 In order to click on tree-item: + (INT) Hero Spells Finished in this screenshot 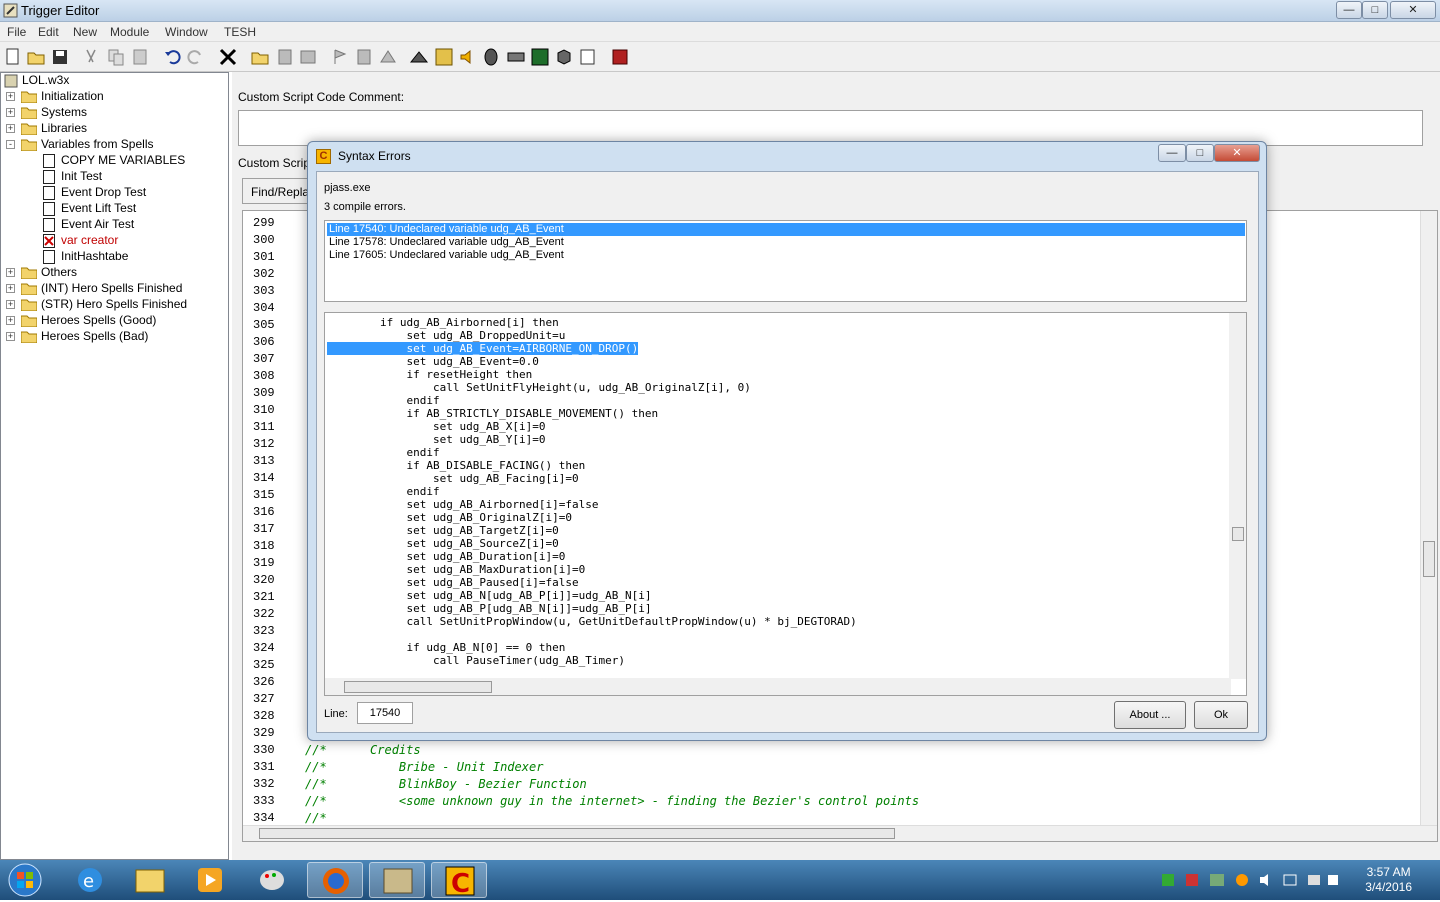, I will do `click(114, 289)`.